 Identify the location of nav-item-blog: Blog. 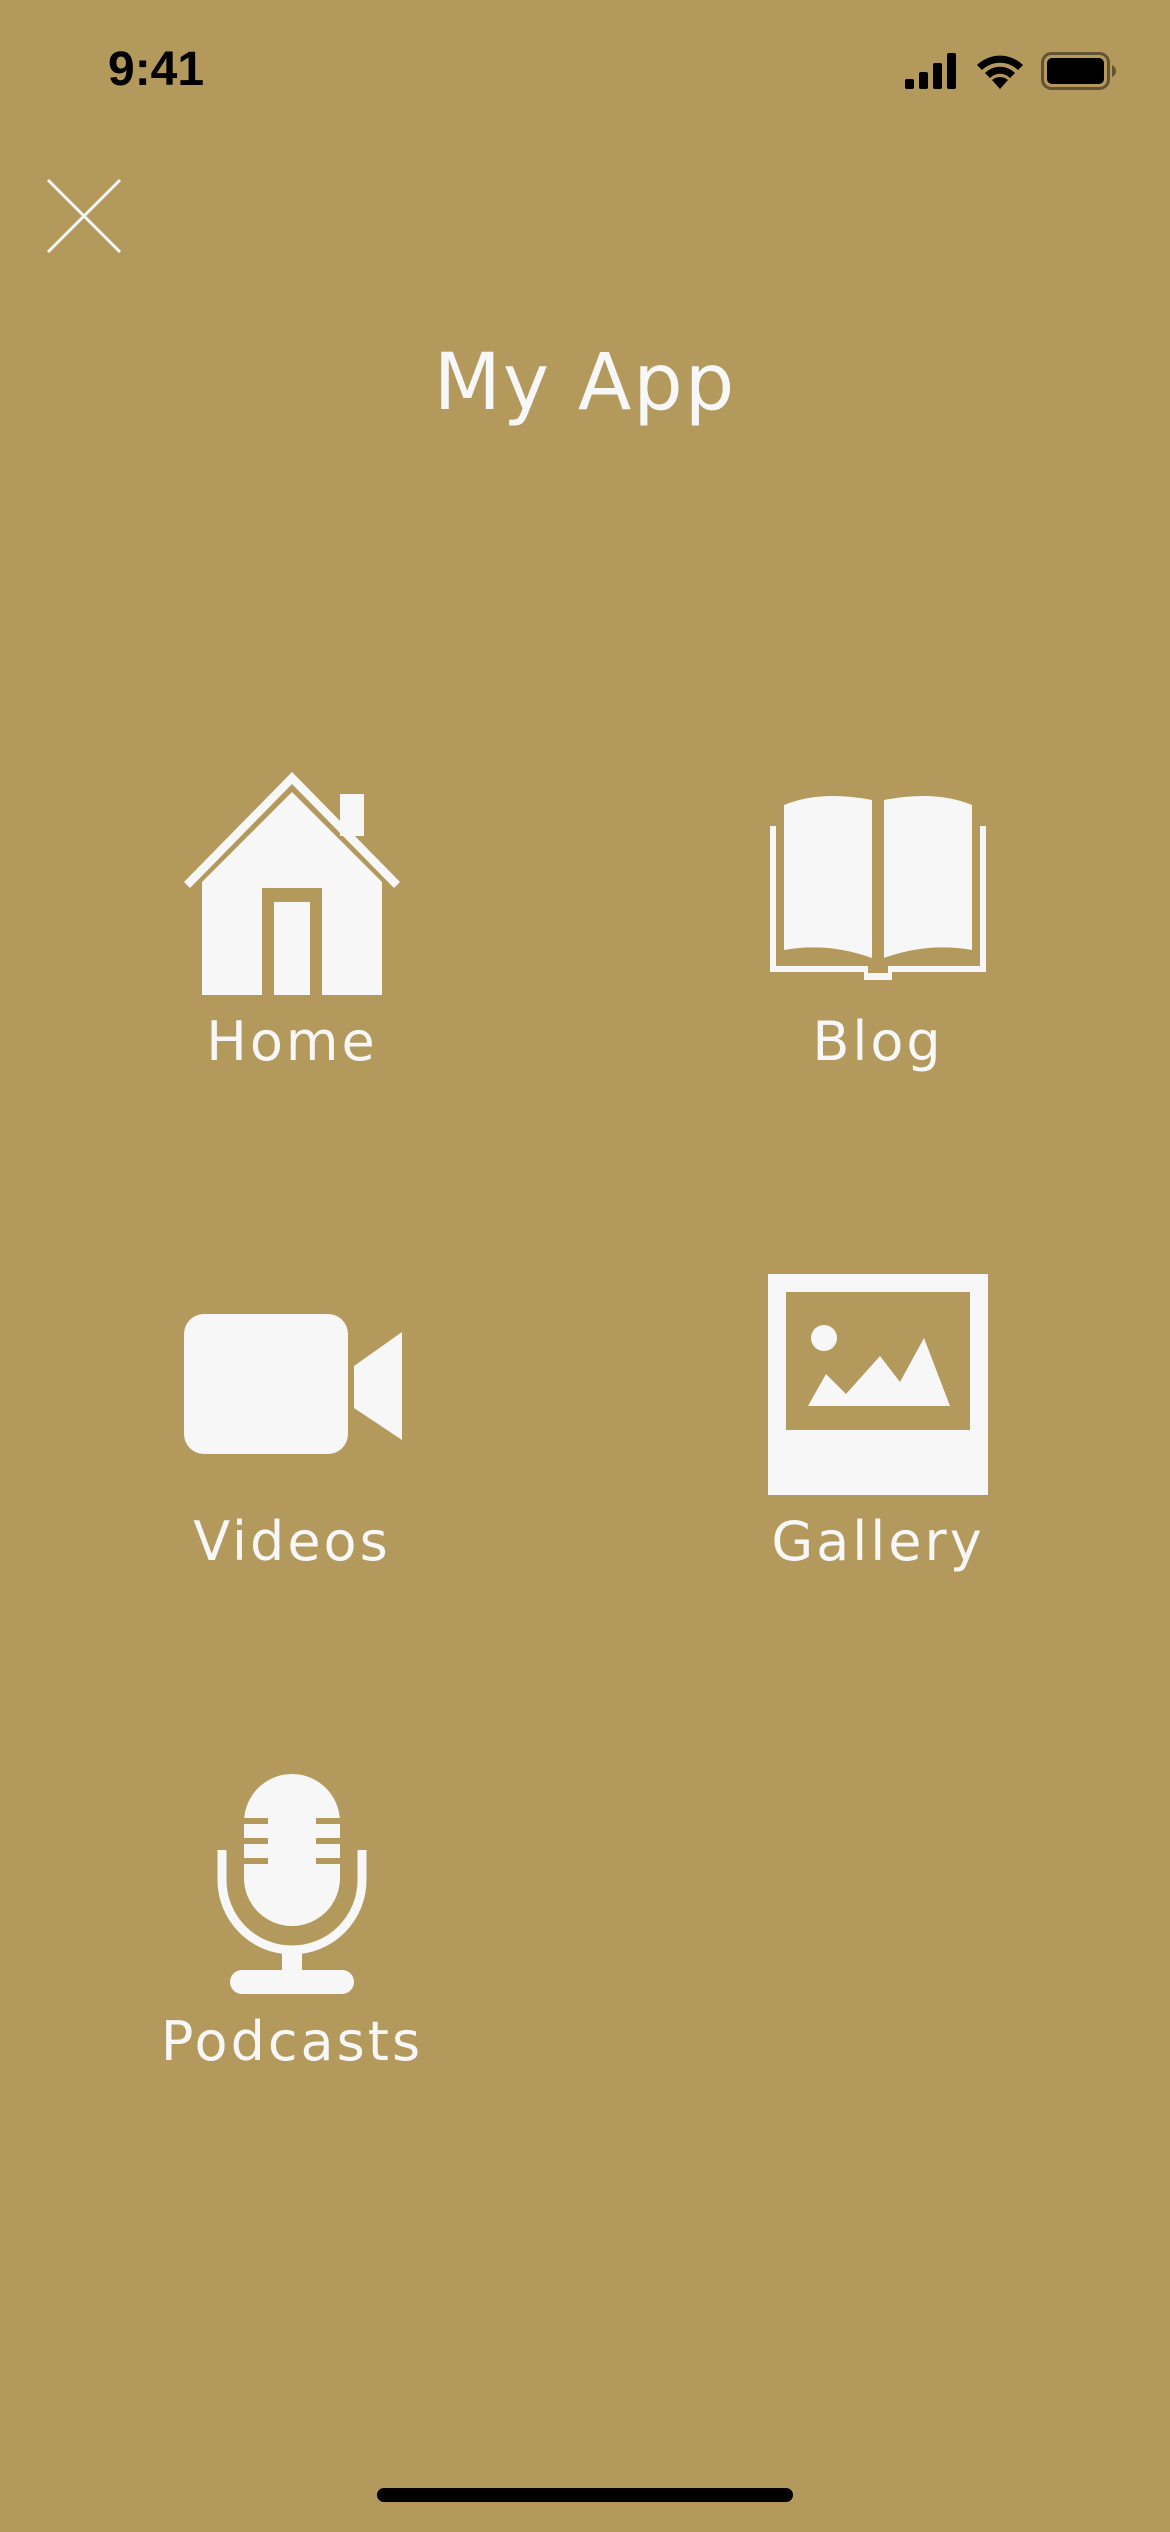
(878, 940).